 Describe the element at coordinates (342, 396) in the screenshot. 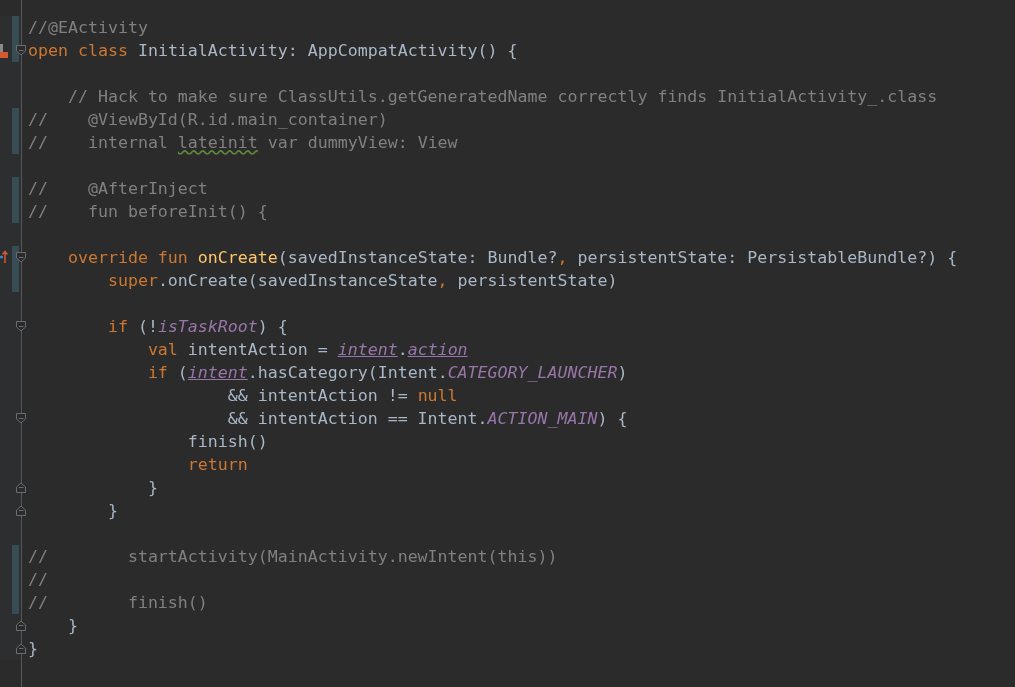

I see `code-line: && intentAction != null` at that location.